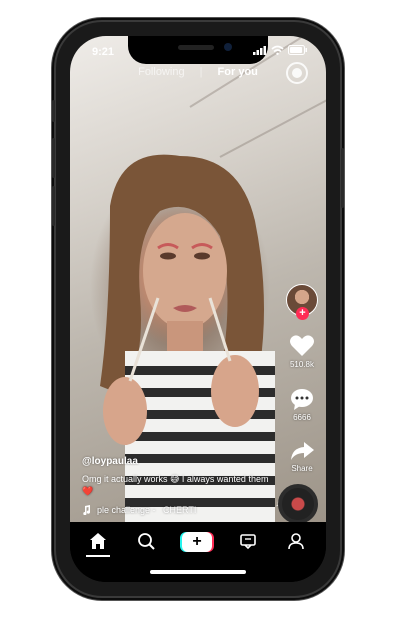 Image resolution: width=410 pixels, height=626 pixels. I want to click on home-indicator-bar, so click(198, 572).